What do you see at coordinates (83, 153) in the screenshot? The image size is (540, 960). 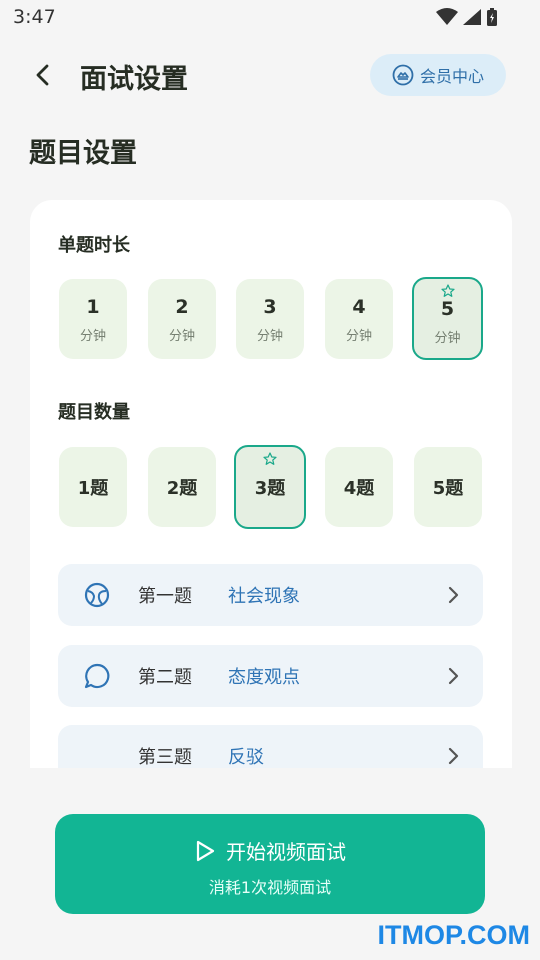 I see `section-title: 题目设置` at bounding box center [83, 153].